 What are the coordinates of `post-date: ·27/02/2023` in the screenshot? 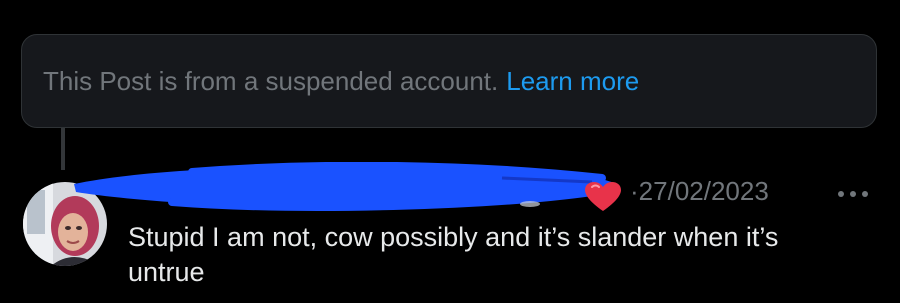 It's located at (699, 191).